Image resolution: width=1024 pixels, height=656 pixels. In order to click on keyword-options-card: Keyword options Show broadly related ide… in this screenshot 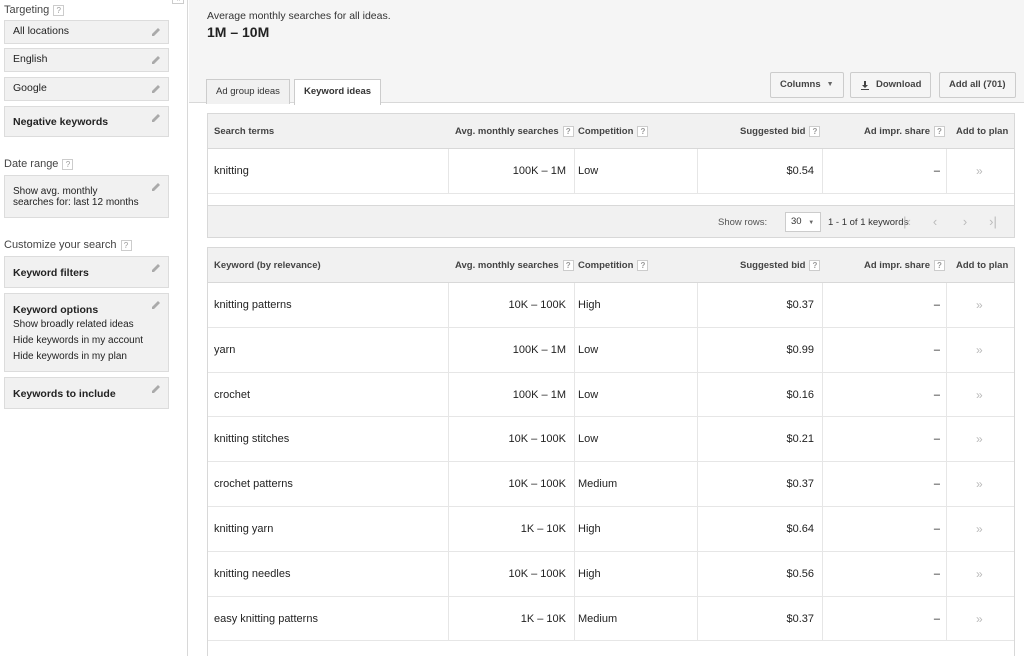, I will do `click(86, 332)`.